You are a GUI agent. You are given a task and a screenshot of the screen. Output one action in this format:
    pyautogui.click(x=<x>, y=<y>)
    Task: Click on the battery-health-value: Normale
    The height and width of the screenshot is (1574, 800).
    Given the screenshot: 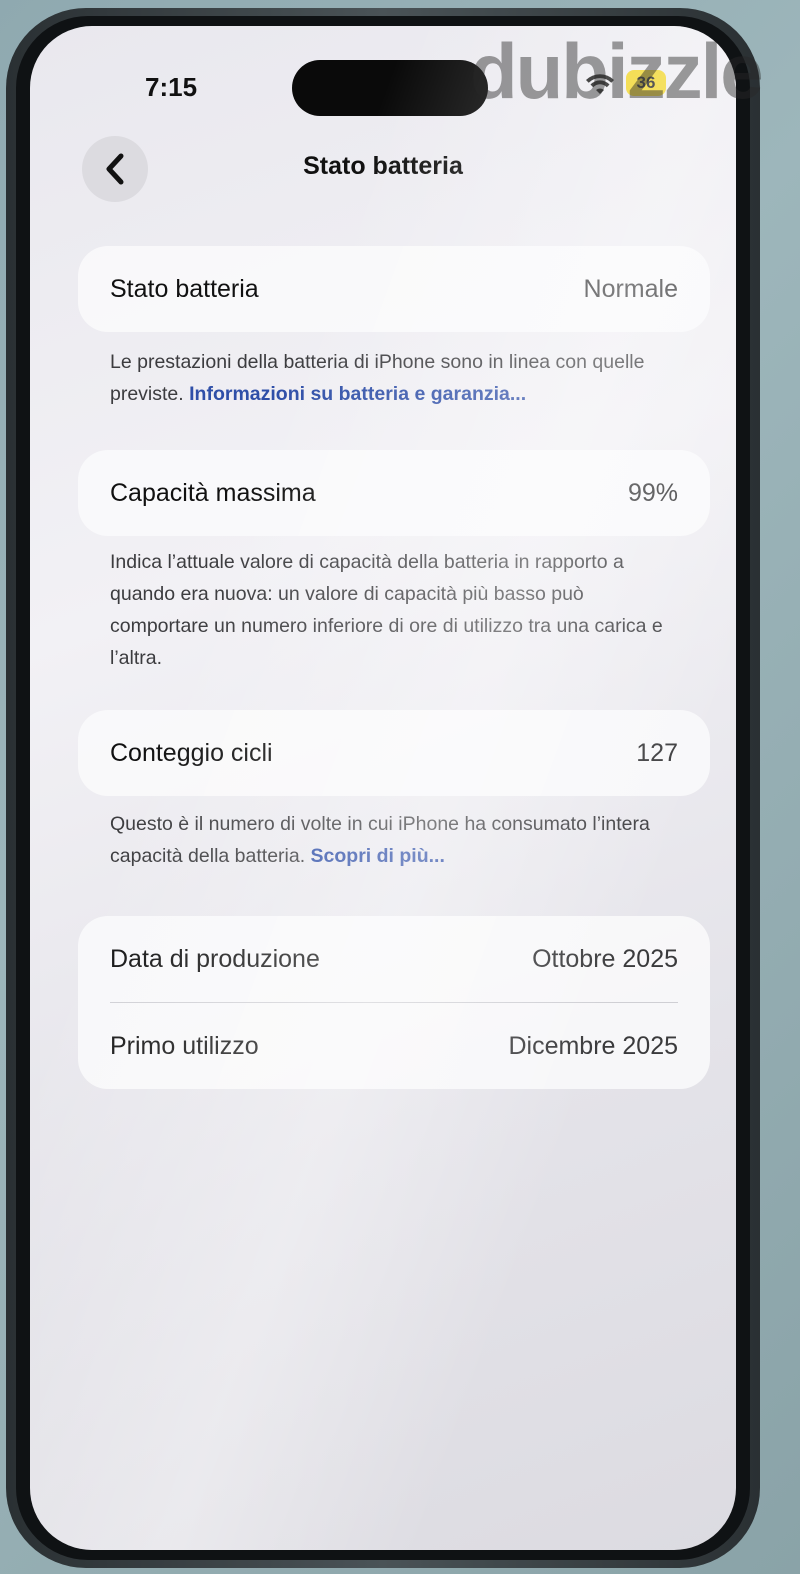 What is the action you would take?
    pyautogui.click(x=630, y=288)
    